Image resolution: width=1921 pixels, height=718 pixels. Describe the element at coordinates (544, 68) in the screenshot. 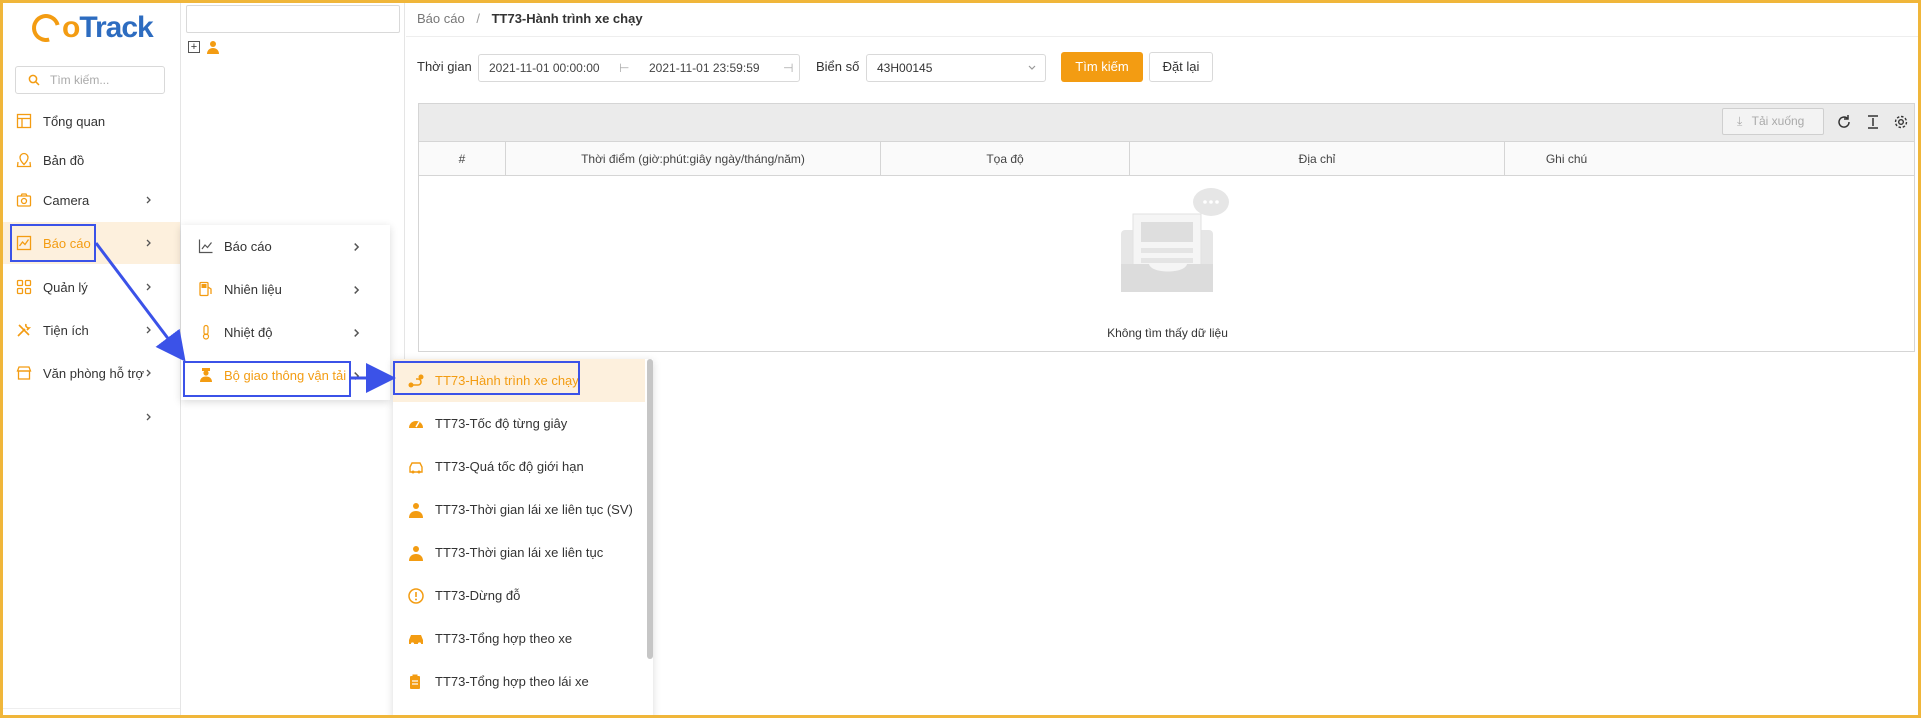

I see `start-date-input: 2021-11-01 00:00:00` at that location.